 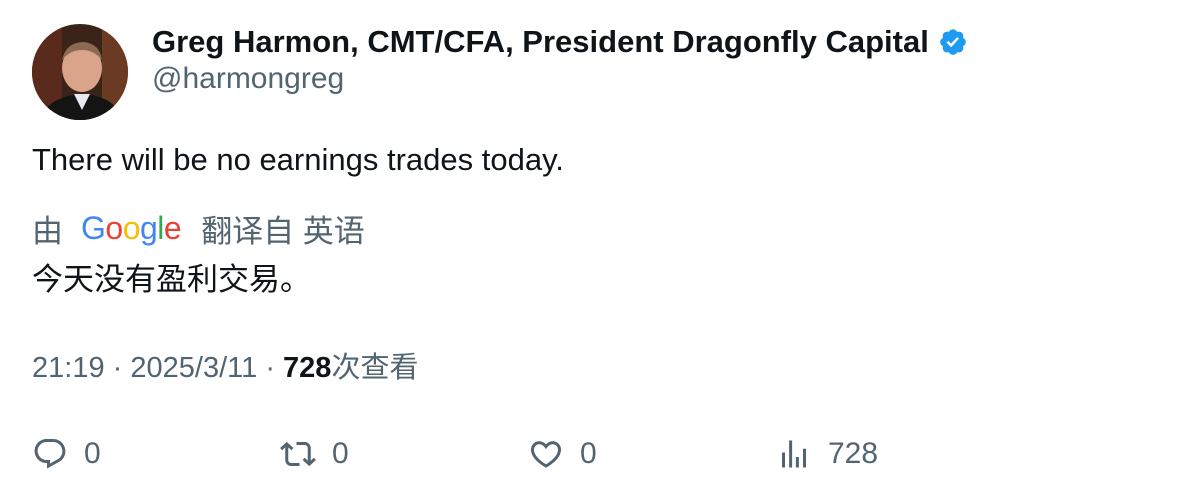 What do you see at coordinates (307, 368) in the screenshot?
I see `views-count: 728` at bounding box center [307, 368].